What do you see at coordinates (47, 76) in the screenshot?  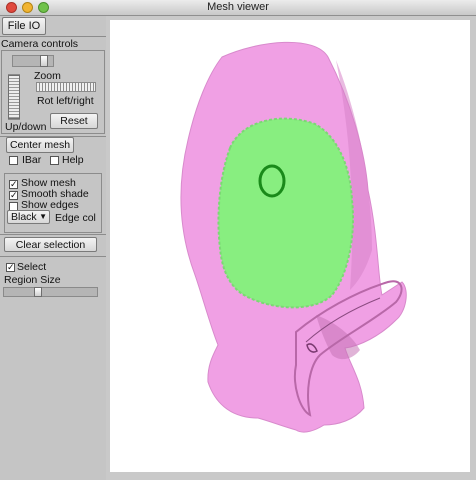 I see `zoom-label: Zoom` at bounding box center [47, 76].